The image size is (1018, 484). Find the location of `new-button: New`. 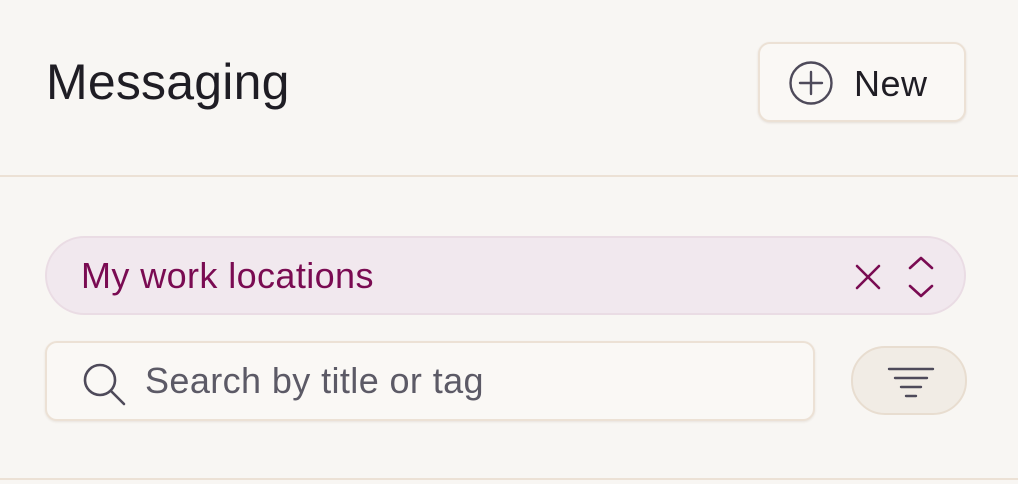

new-button: New is located at coordinates (862, 82).